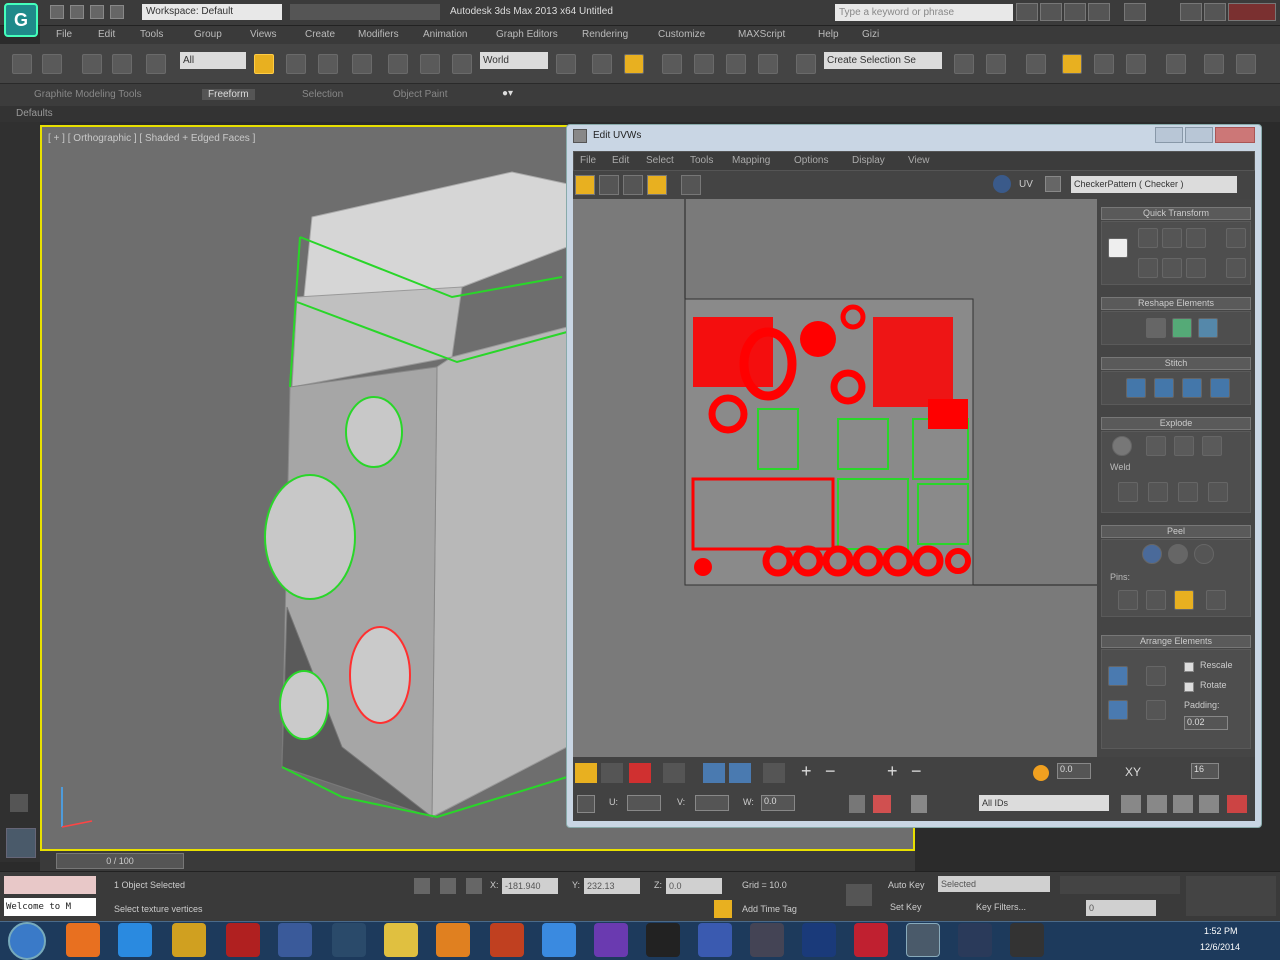 This screenshot has height=960, width=1280. What do you see at coordinates (767, 940) in the screenshot?
I see `maya-icon` at bounding box center [767, 940].